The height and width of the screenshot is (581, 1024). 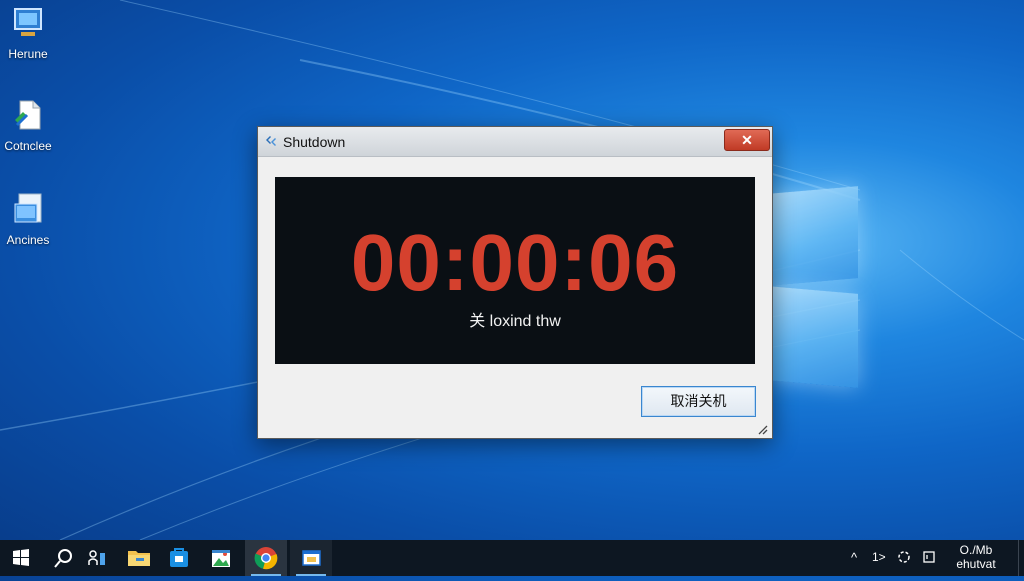 What do you see at coordinates (28, 115) in the screenshot?
I see `file-shortcut-icon` at bounding box center [28, 115].